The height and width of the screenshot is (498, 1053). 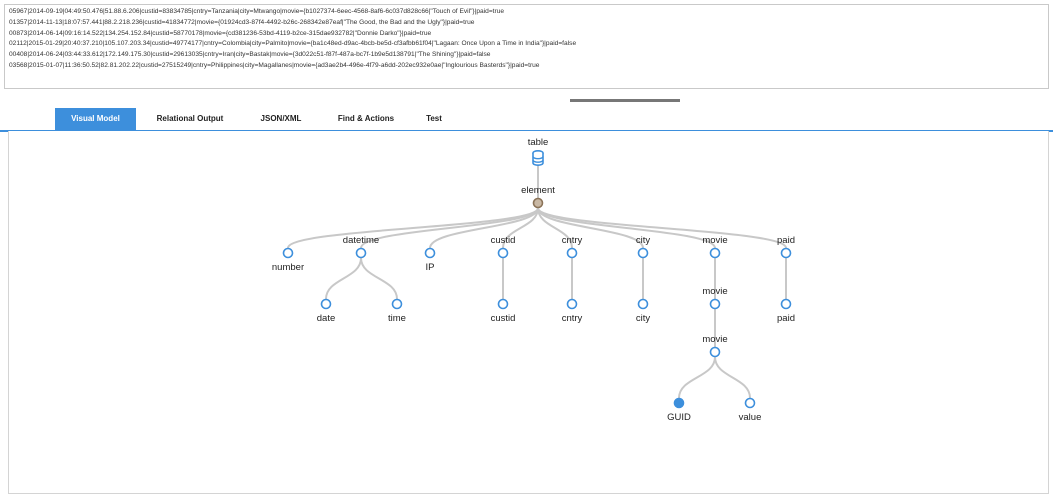 I want to click on tab-find-actions: Find & Actions, so click(x=366, y=119).